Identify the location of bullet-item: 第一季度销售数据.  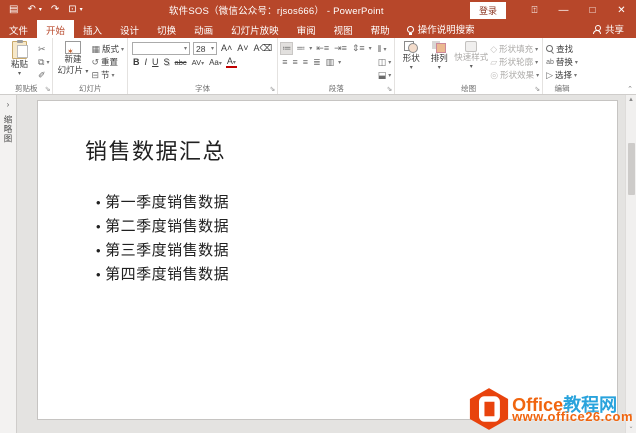
(162, 203).